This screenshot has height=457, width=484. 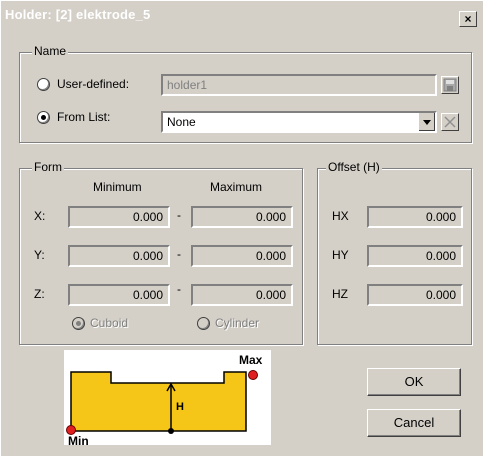 What do you see at coordinates (340, 294) in the screenshot?
I see `hz-label: HZ` at bounding box center [340, 294].